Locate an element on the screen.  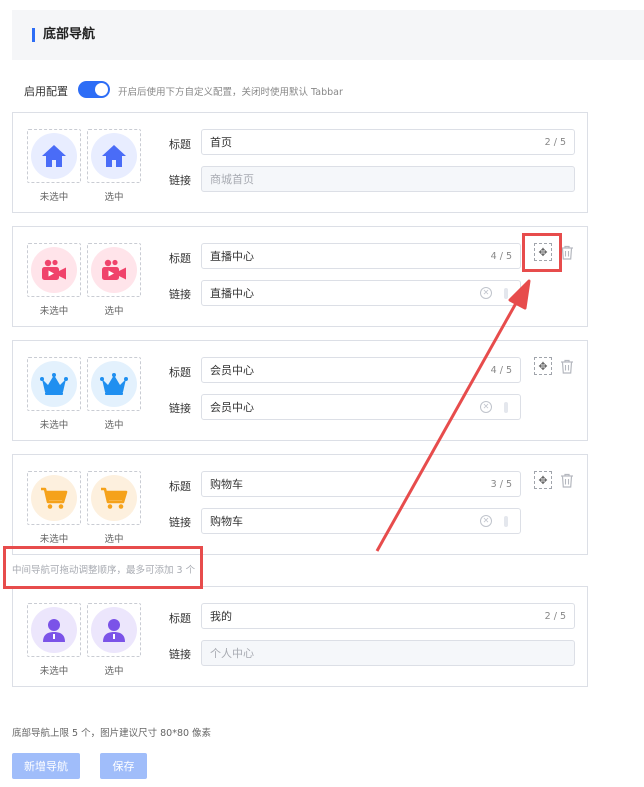
title-value: 直播中心 is located at coordinates (232, 256).